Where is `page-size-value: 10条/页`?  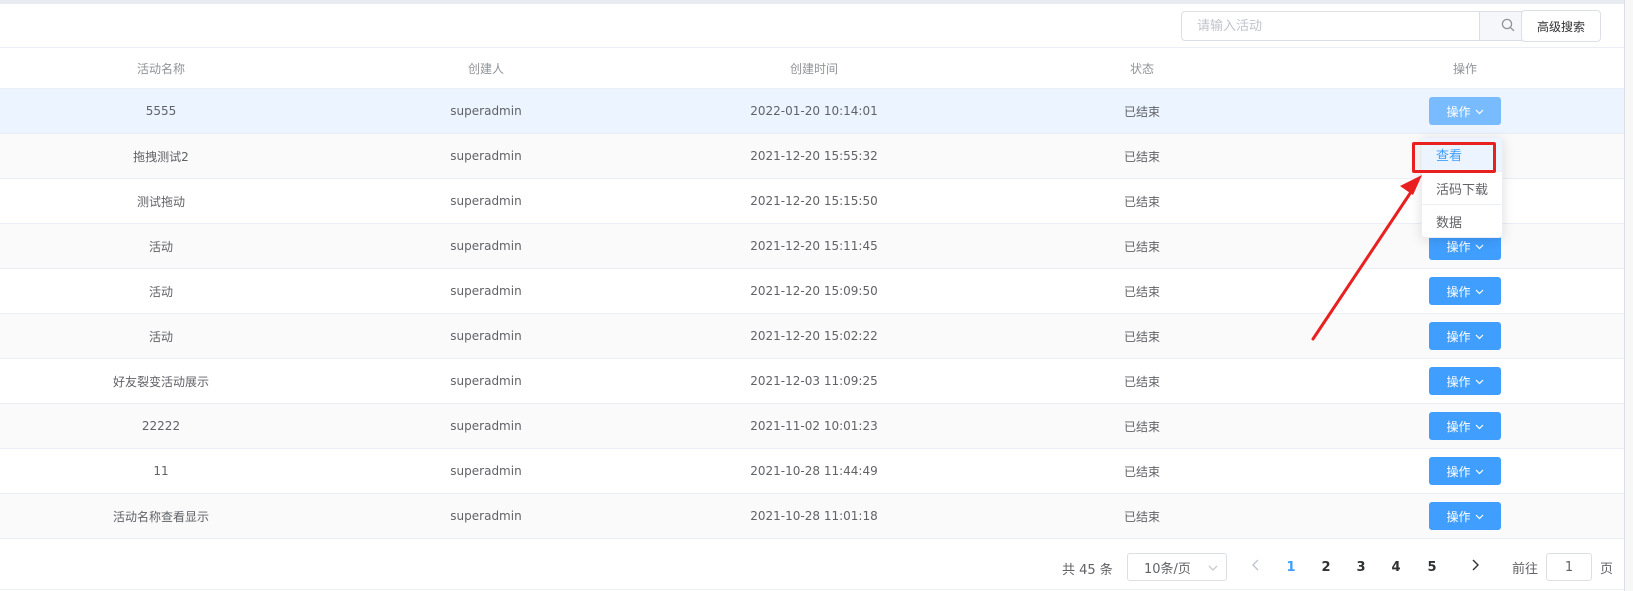
page-size-value: 10条/页 is located at coordinates (1167, 569).